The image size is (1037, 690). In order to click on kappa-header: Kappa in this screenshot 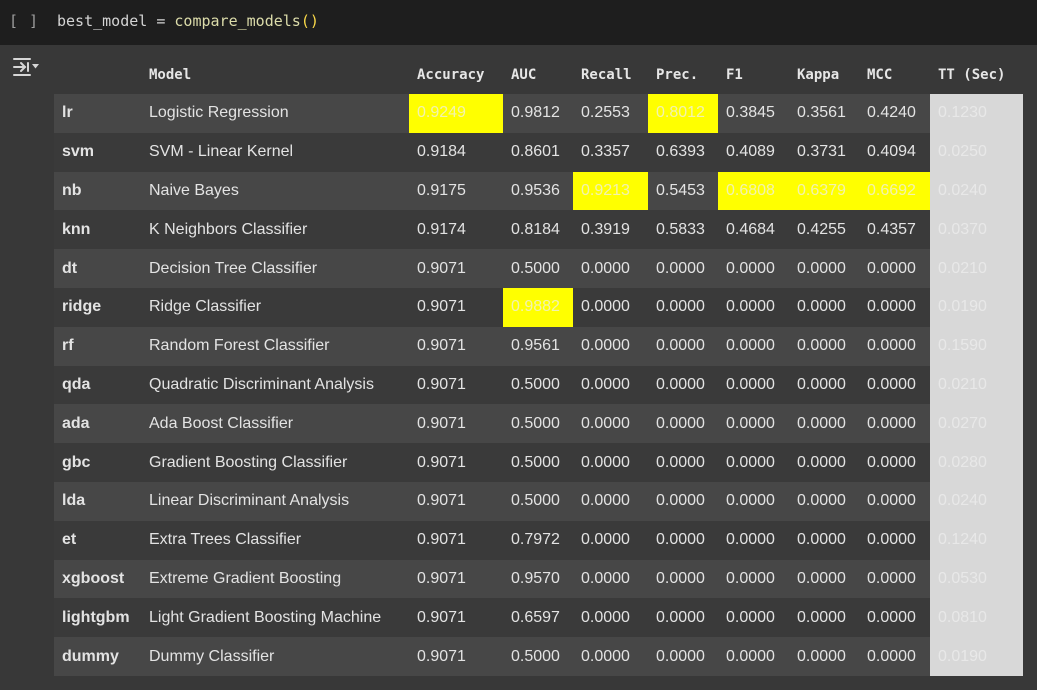, I will do `click(824, 75)`.